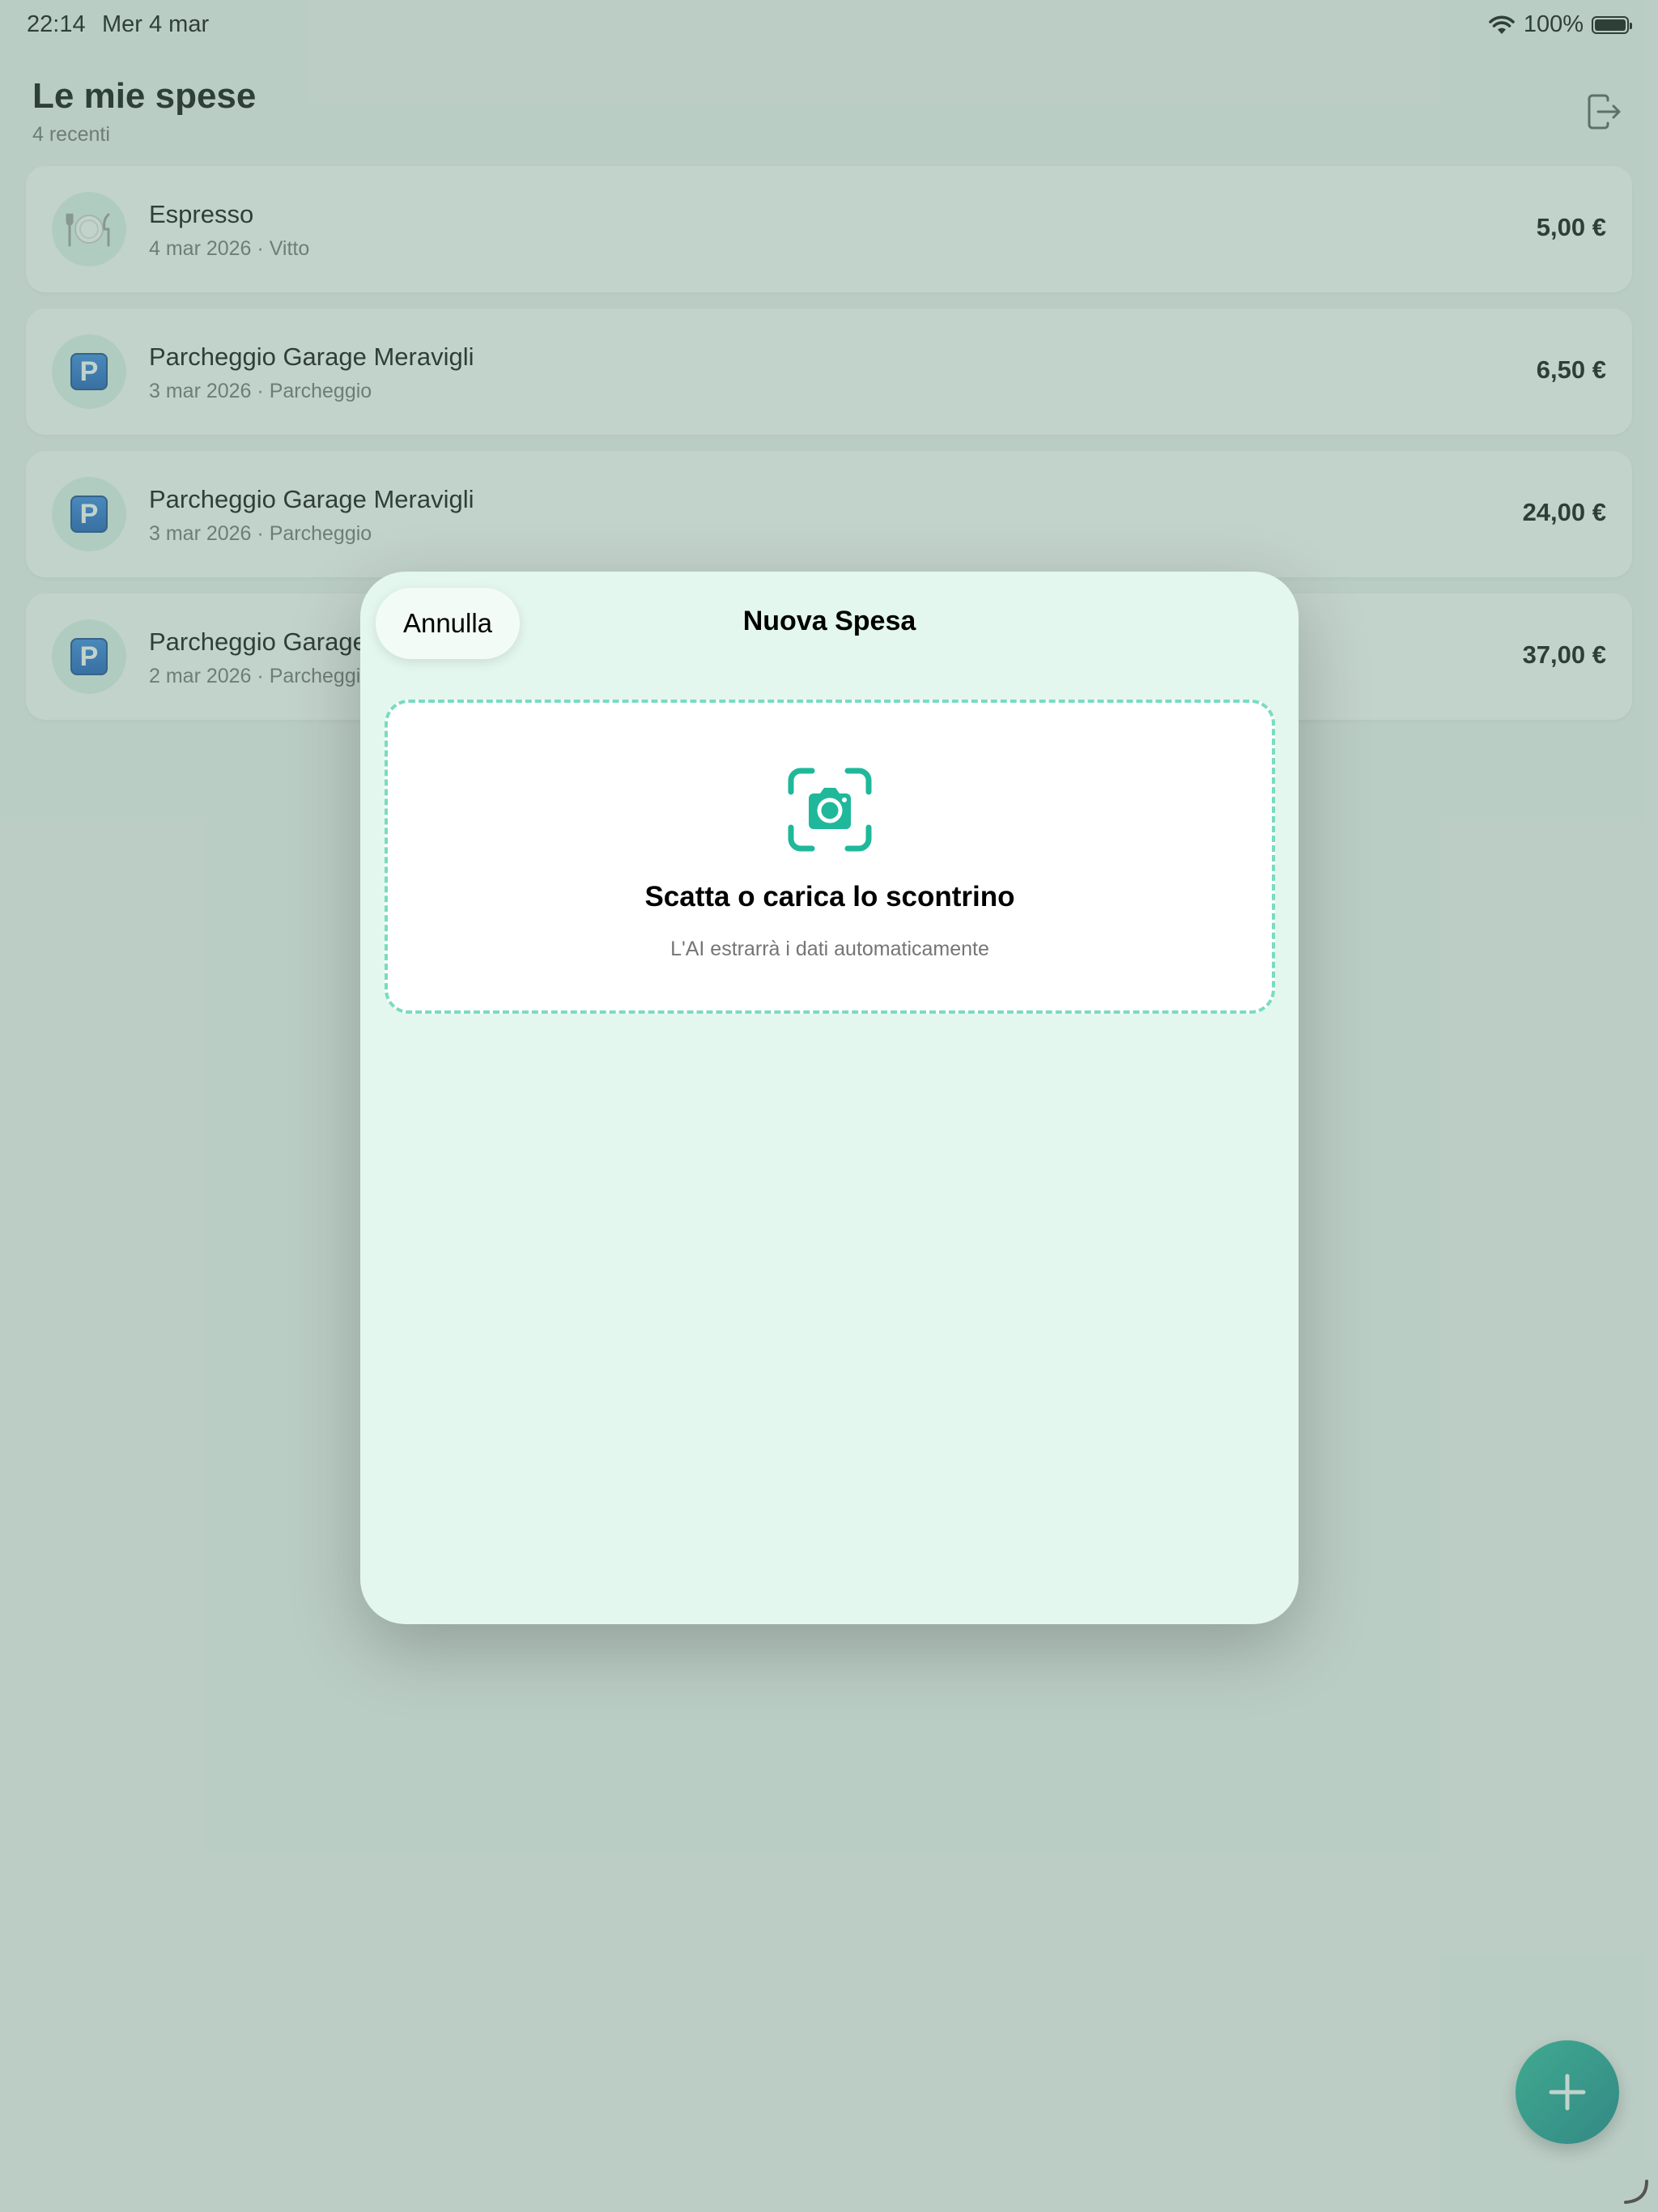  Describe the element at coordinates (829, 949) in the screenshot. I see `upload-subtitle: L'AI estrarrà i dati automaticamente` at that location.